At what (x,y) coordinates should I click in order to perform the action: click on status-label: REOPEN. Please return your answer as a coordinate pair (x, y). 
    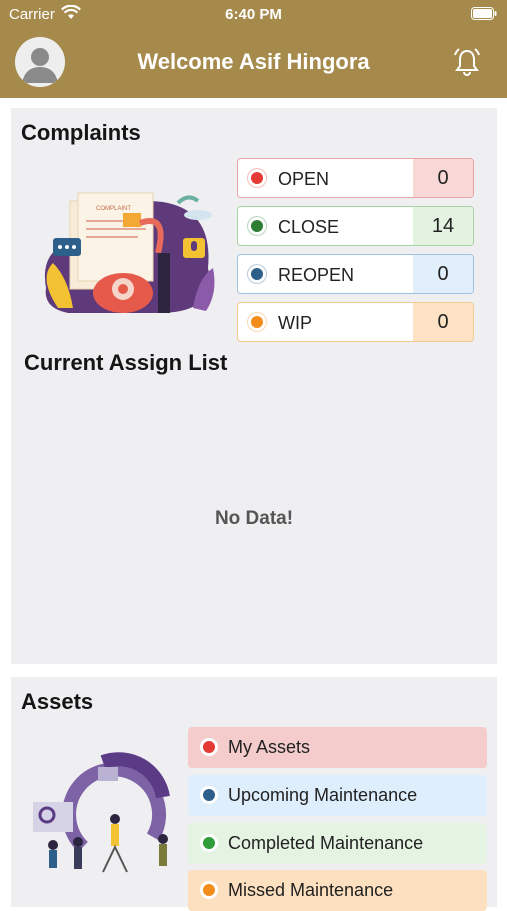
    Looking at the image, I should click on (316, 275).